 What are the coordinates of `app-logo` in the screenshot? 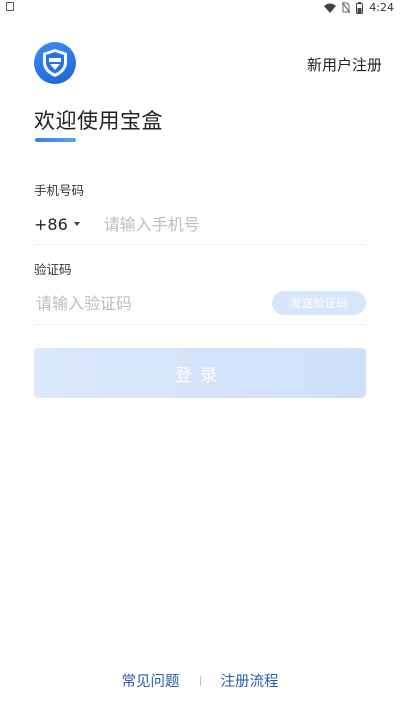 It's located at (55, 63).